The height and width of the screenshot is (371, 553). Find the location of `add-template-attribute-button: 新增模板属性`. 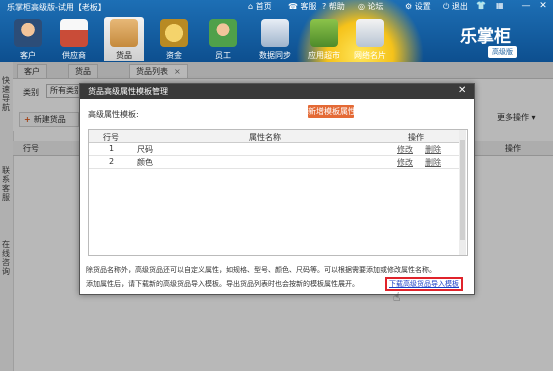

add-template-attribute-button: 新增模板属性 is located at coordinates (332, 111).